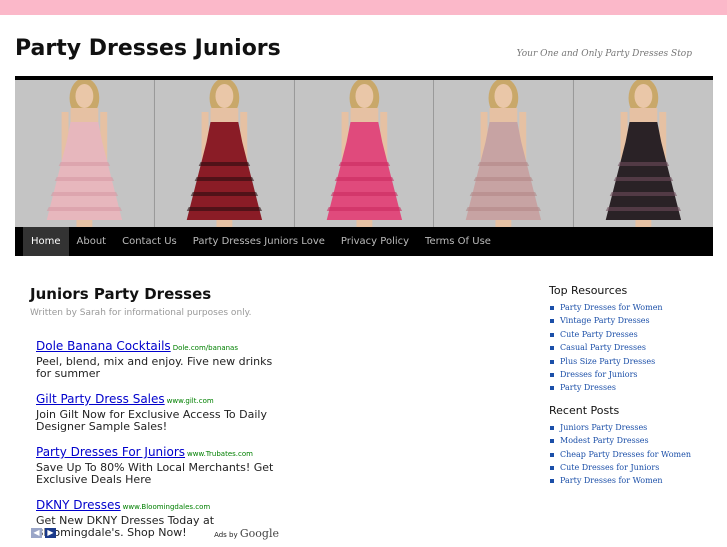 This screenshot has height=547, width=727. I want to click on sidebar-link: Cheap Party Dresses for Women, so click(634, 454).